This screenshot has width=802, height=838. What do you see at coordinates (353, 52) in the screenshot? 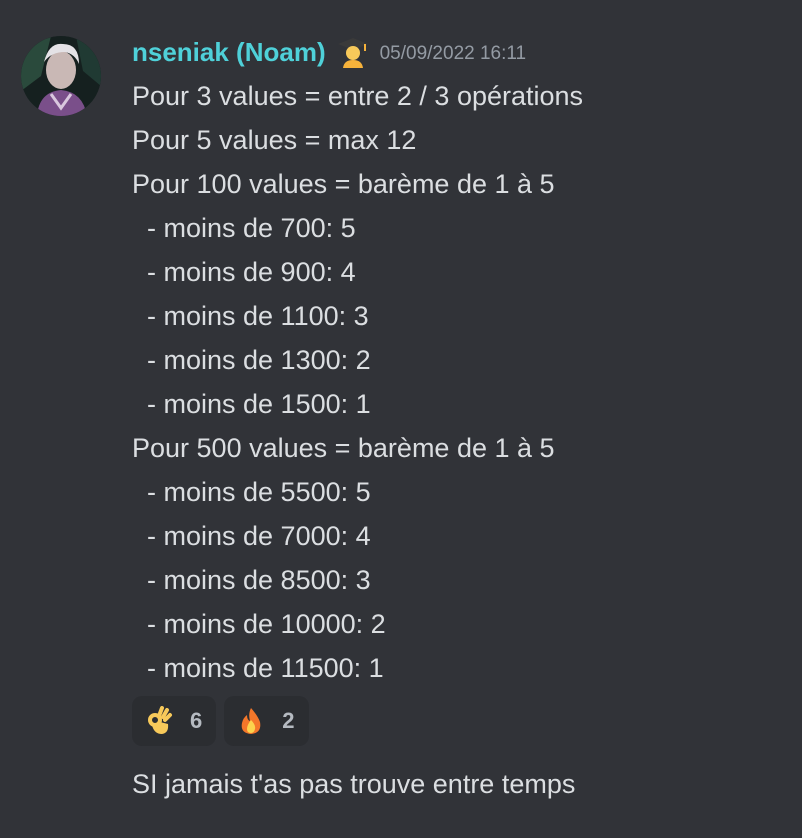
I see `student-emoji-icon` at bounding box center [353, 52].